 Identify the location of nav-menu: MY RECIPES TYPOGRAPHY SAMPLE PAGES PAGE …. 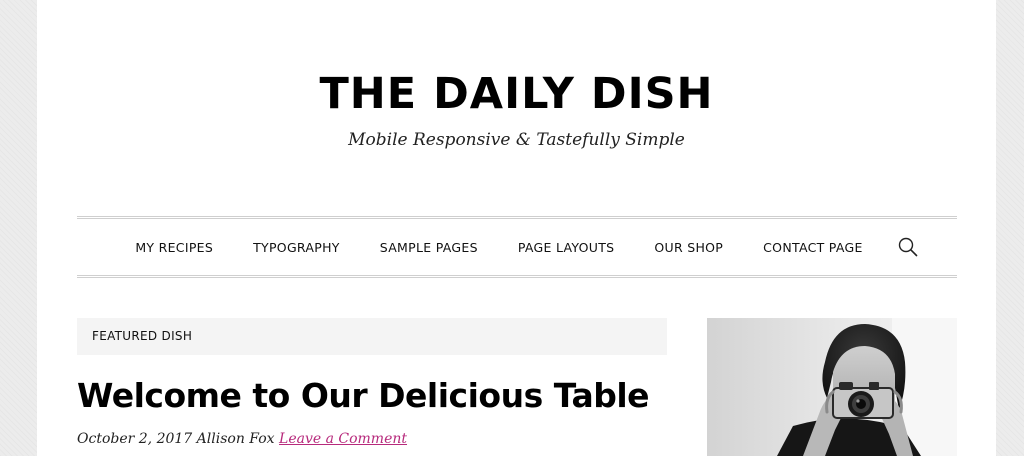
(517, 247).